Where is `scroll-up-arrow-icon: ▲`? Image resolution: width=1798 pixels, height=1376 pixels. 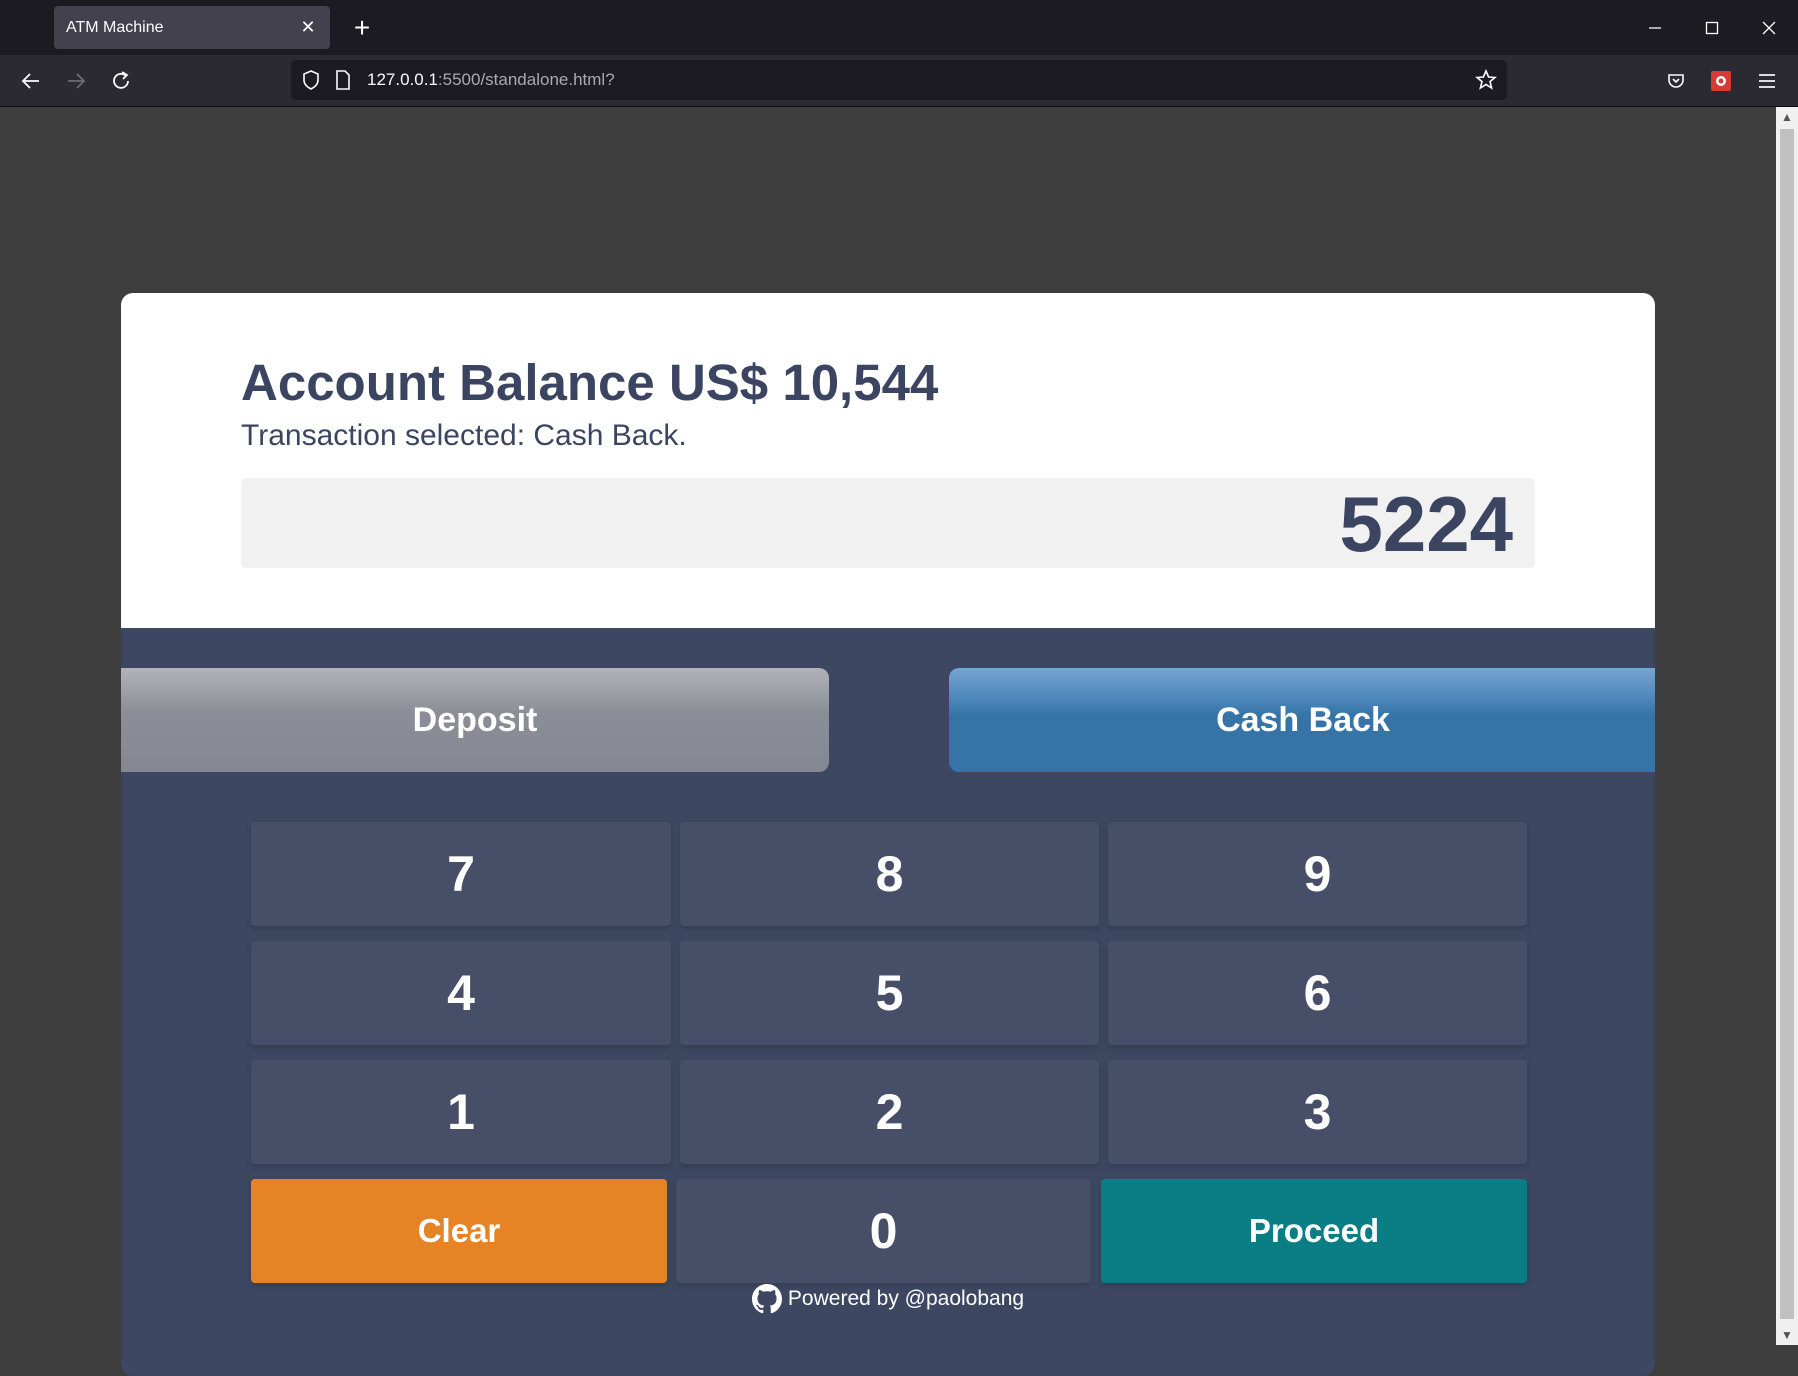
scroll-up-arrow-icon: ▲ is located at coordinates (1787, 117).